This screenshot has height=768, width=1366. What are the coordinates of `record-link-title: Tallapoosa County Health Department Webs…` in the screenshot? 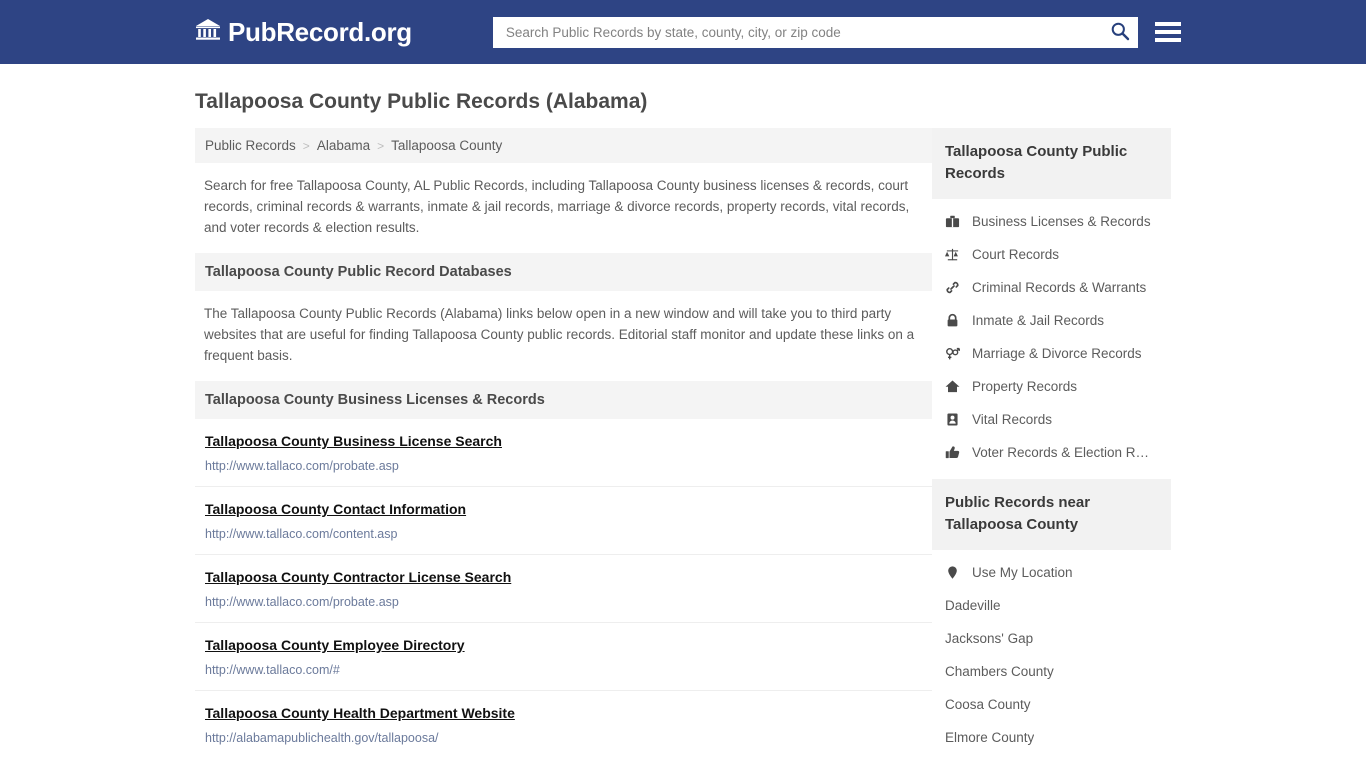 It's located at (360, 713).